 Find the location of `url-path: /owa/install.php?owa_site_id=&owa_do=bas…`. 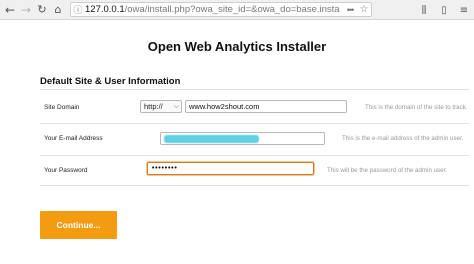

url-path: /owa/install.php?owa_site_id=&owa_do=bas… is located at coordinates (232, 9).